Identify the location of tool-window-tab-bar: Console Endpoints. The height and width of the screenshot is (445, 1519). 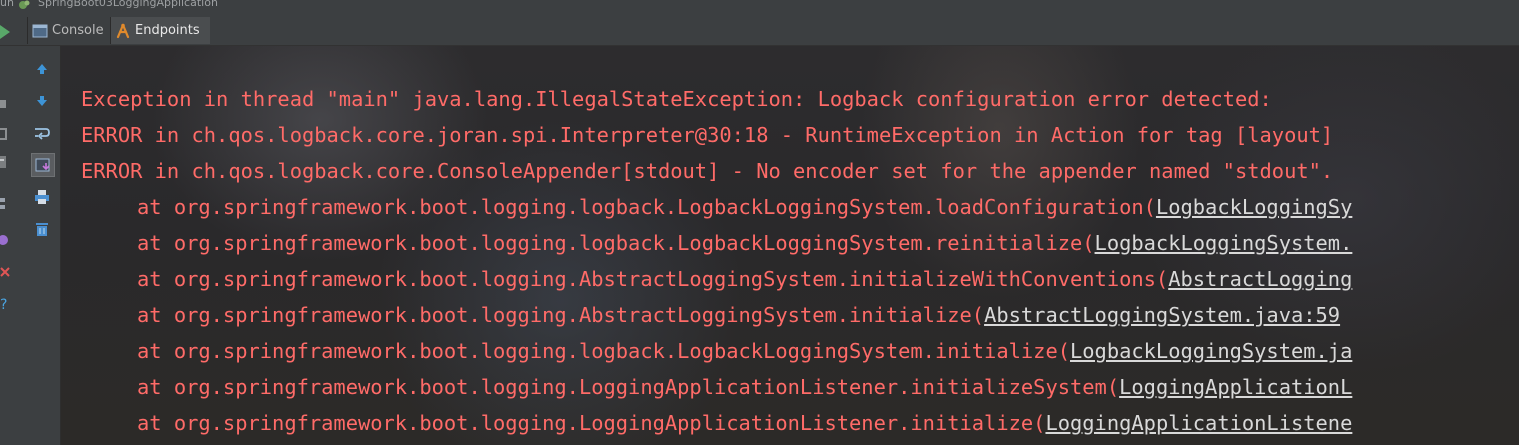
(759, 30).